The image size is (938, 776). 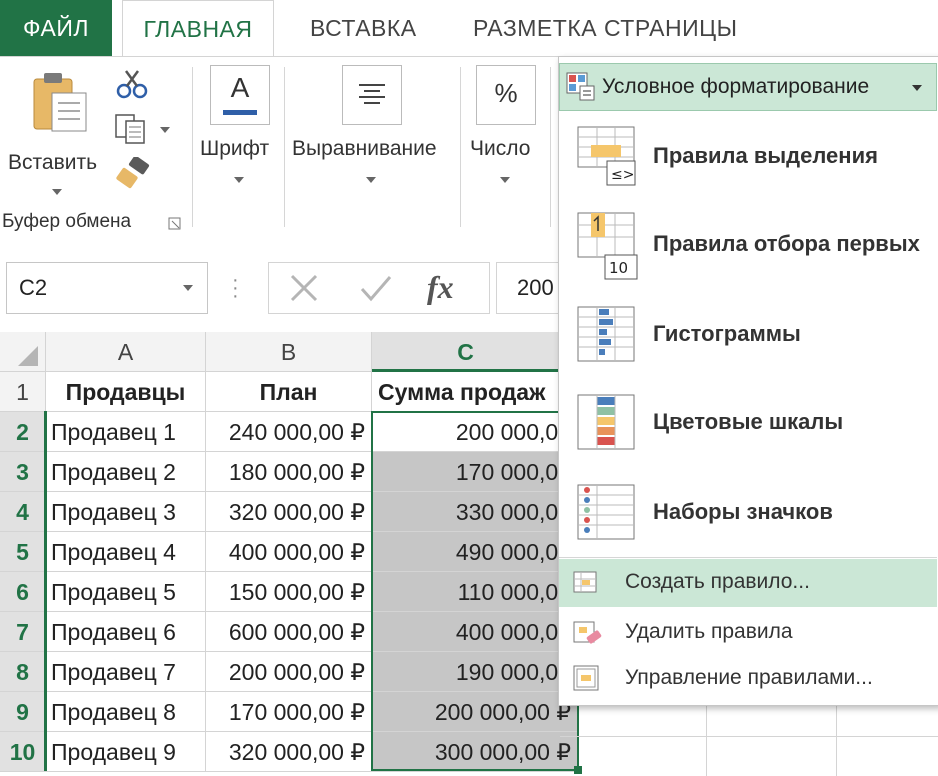 I want to click on table-cell: 330 000,00, so click(x=475, y=512).